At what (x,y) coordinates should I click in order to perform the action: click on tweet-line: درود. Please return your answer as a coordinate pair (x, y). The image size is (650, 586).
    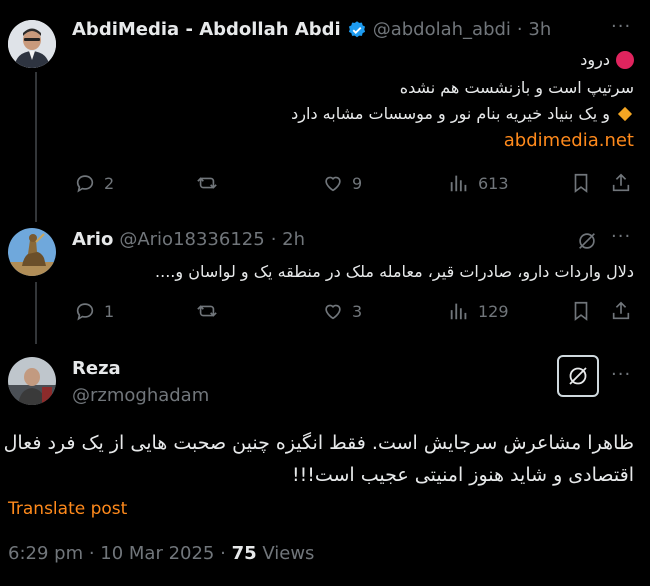
    Looking at the image, I should click on (595, 59).